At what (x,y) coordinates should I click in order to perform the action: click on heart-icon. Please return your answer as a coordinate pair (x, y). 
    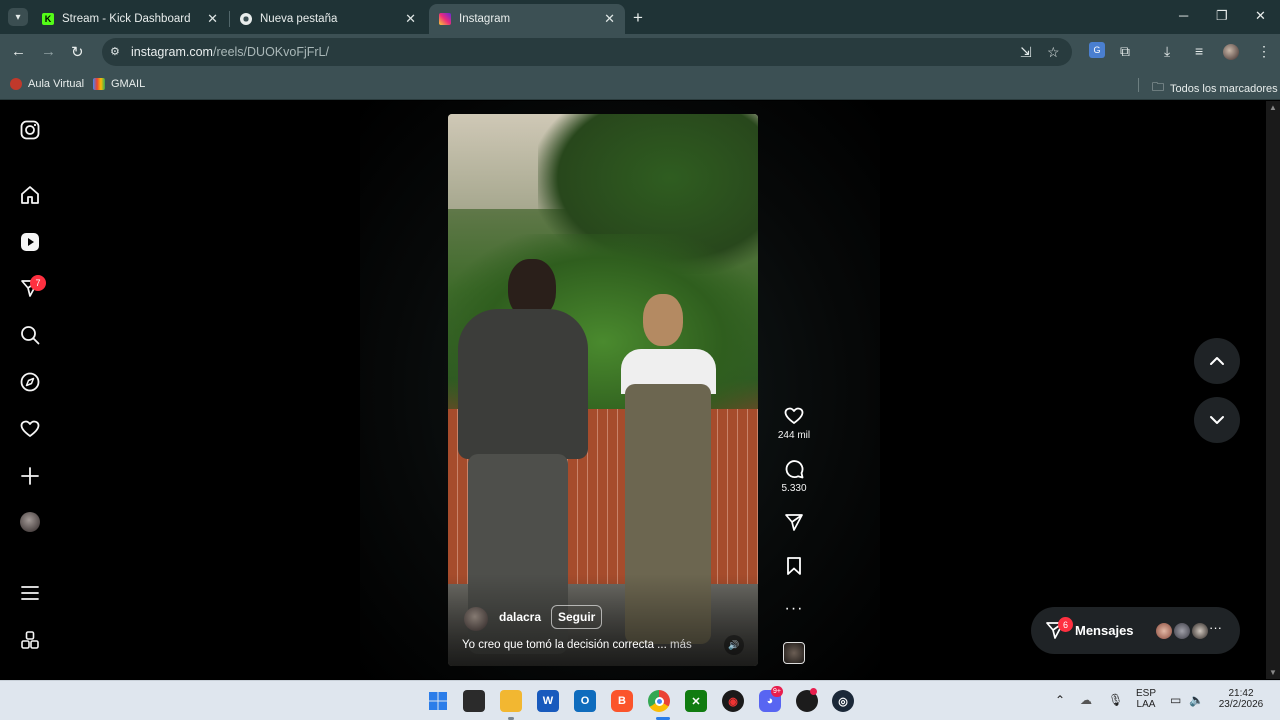
    Looking at the image, I should click on (30, 429).